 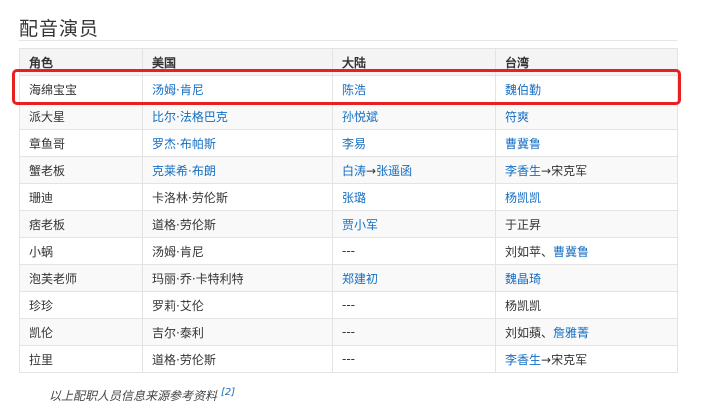 I want to click on table-row: 珊迪 卡洛林·劳伦斯 张璐 杨凯凯, so click(x=348, y=197).